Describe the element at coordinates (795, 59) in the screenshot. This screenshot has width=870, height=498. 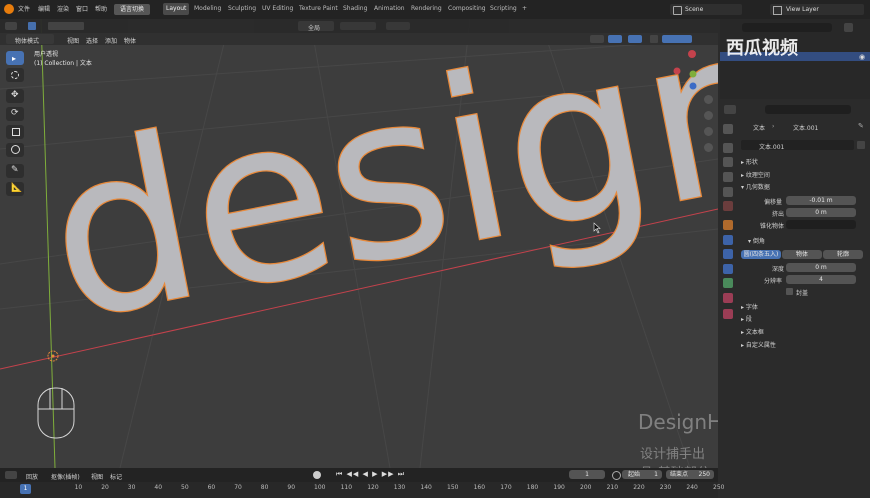
I see `outliner: ◉ 西瓜视频` at that location.